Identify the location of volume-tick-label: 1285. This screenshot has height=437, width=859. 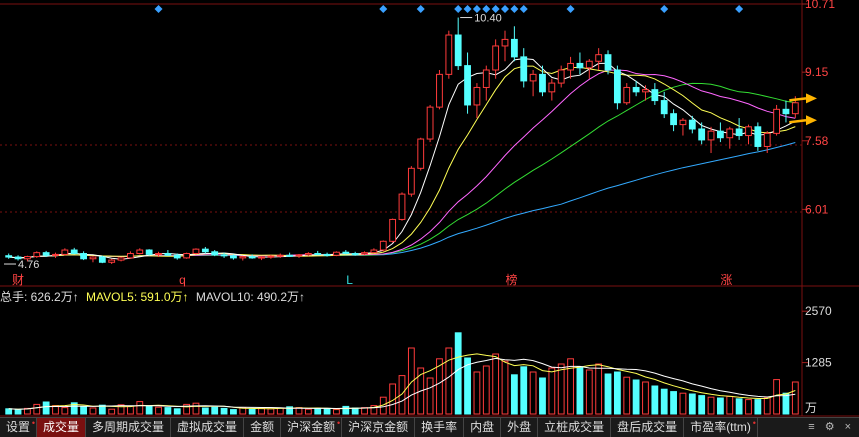
(818, 363).